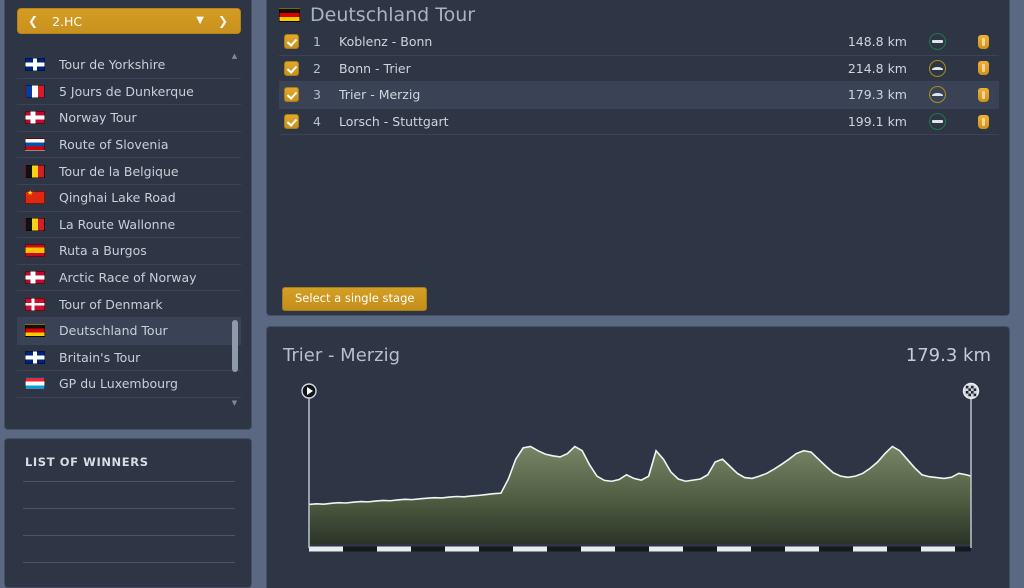 This screenshot has height=588, width=1024. I want to click on race-list-item: Norway Tour, so click(129, 118).